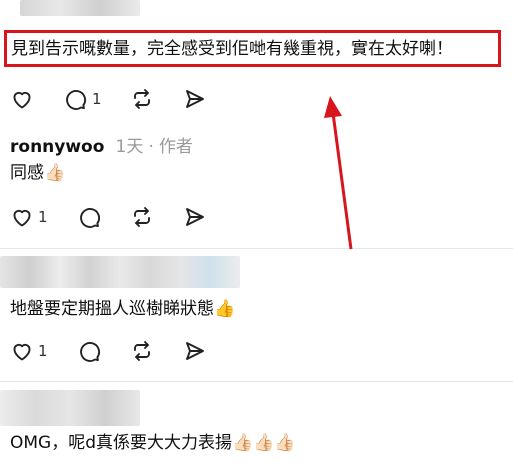  What do you see at coordinates (338, 173) in the screenshot?
I see `annotation-arrow` at bounding box center [338, 173].